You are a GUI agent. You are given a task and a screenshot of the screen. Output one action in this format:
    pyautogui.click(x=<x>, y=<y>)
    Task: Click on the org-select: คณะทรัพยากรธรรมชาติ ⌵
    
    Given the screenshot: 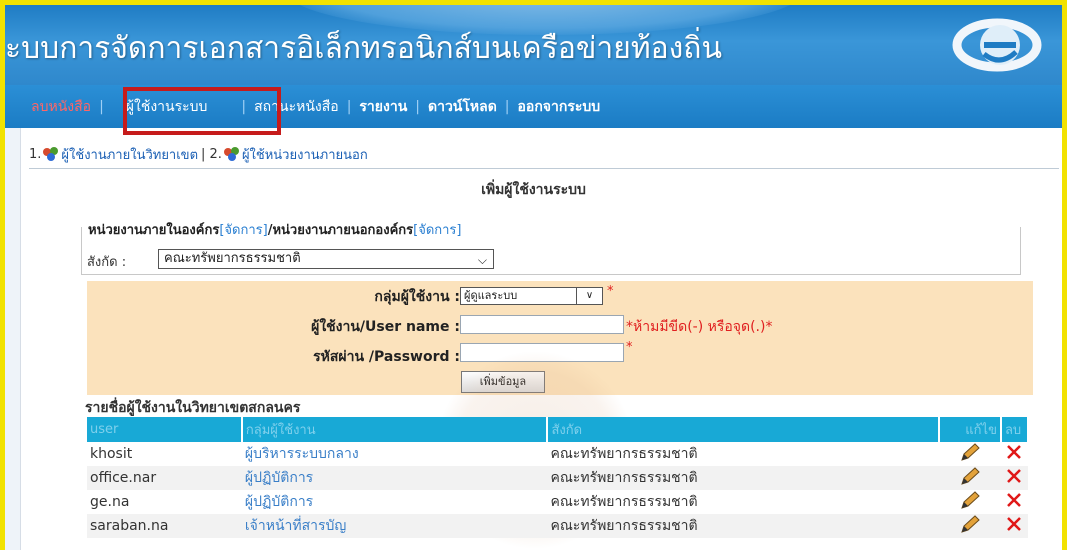 What is the action you would take?
    pyautogui.click(x=326, y=259)
    